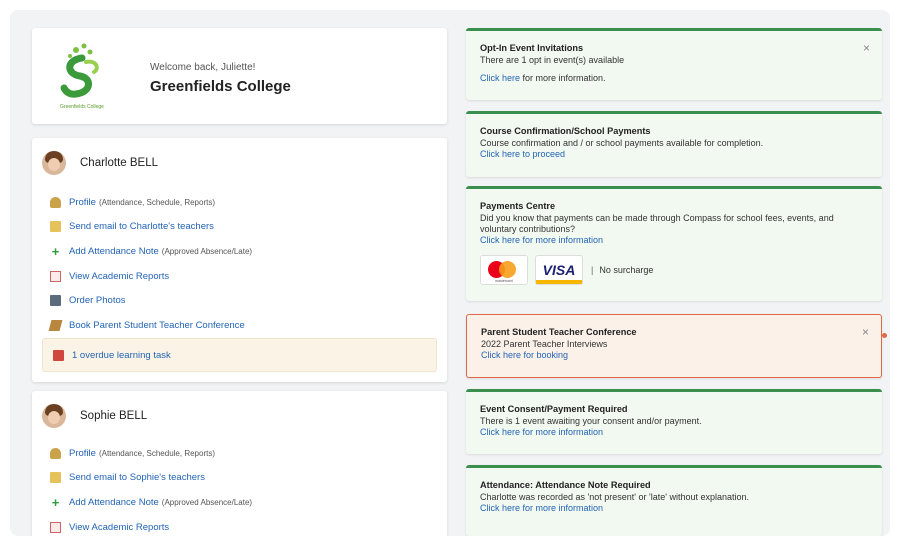  I want to click on notice-title: Course Confirmation/School Payments, so click(565, 131).